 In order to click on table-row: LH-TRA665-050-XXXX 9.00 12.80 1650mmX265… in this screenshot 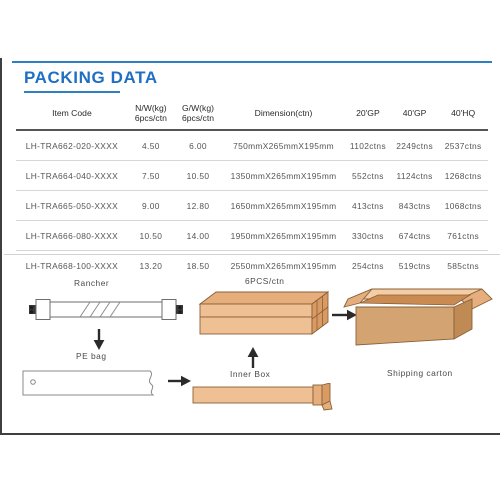, I will do `click(252, 206)`.